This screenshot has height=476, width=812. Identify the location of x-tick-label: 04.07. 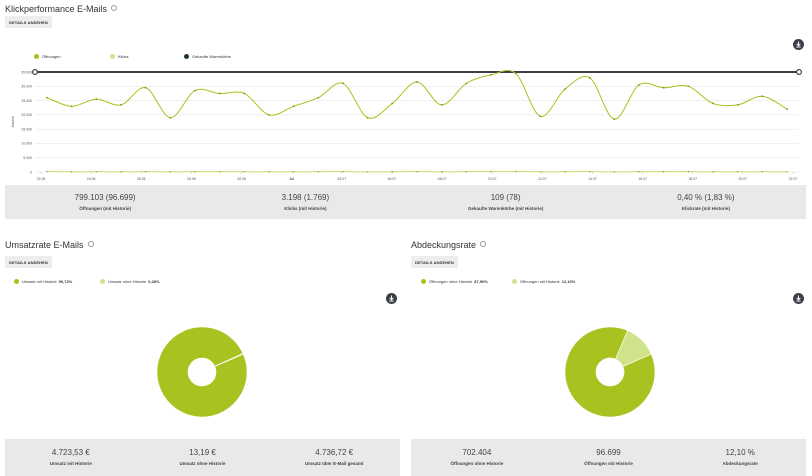
(341, 179).